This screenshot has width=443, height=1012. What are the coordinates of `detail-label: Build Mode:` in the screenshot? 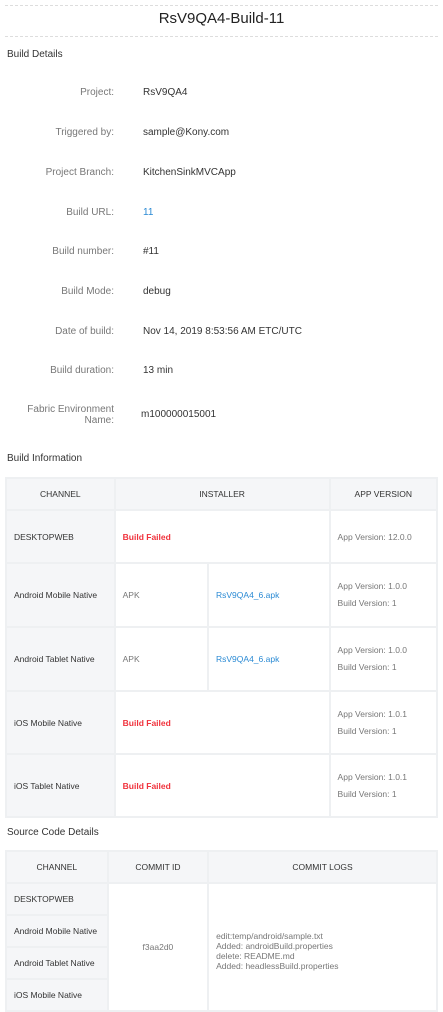 It's located at (87, 291).